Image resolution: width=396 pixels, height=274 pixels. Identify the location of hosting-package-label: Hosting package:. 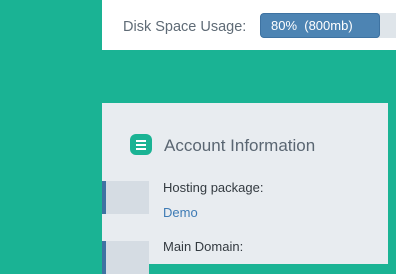
(213, 187).